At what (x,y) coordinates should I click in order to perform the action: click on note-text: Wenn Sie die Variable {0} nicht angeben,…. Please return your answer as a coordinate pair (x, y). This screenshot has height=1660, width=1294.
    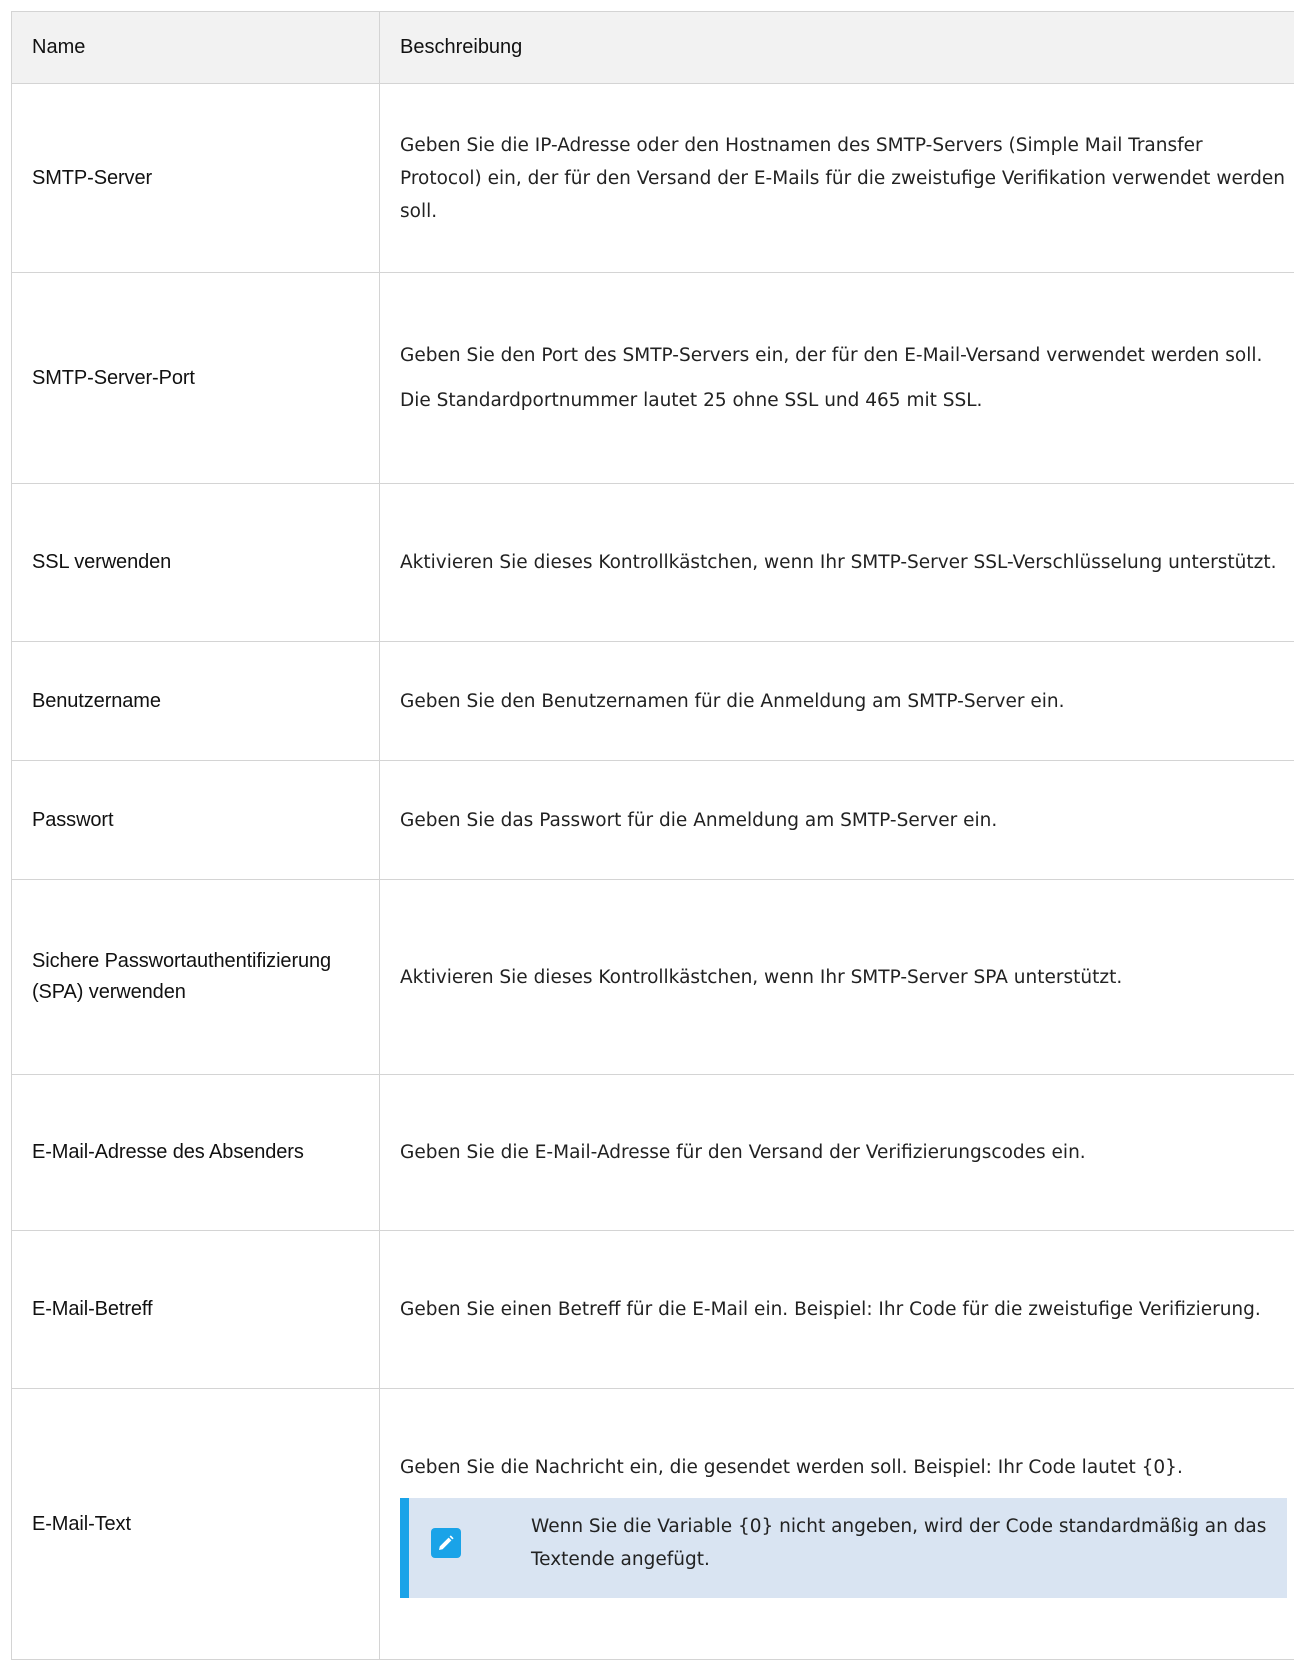
    Looking at the image, I should click on (899, 1543).